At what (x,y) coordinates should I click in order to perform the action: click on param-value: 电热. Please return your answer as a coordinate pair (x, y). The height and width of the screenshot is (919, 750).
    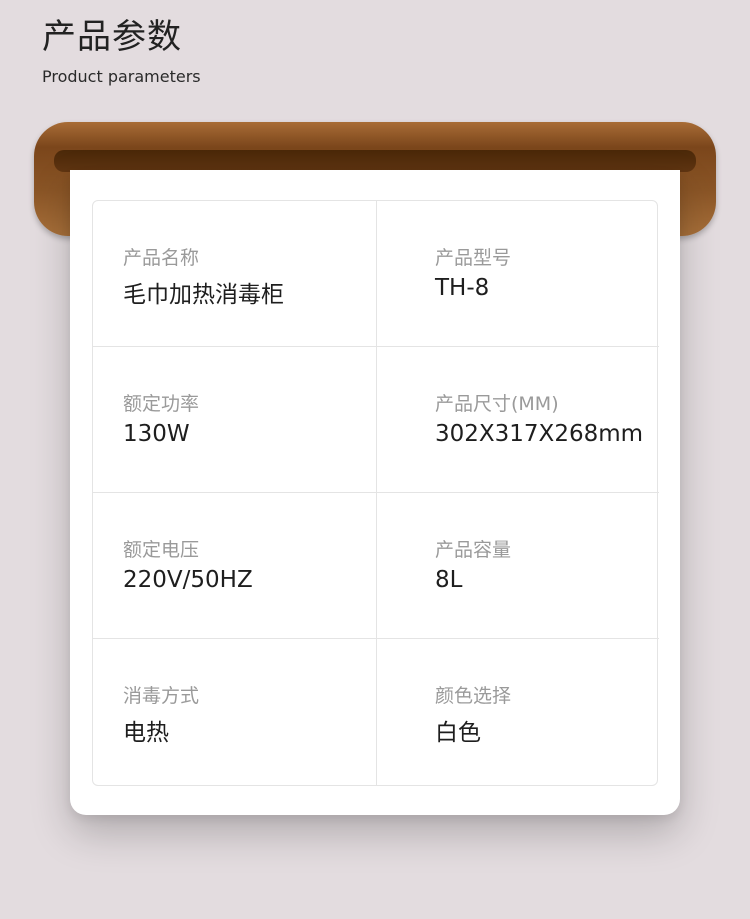
    Looking at the image, I should click on (146, 733).